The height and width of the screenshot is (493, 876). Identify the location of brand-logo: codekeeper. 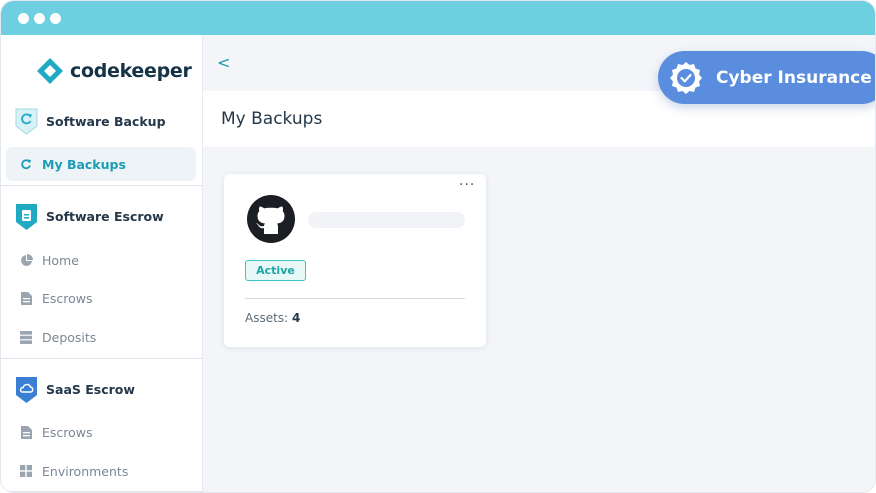
(114, 71).